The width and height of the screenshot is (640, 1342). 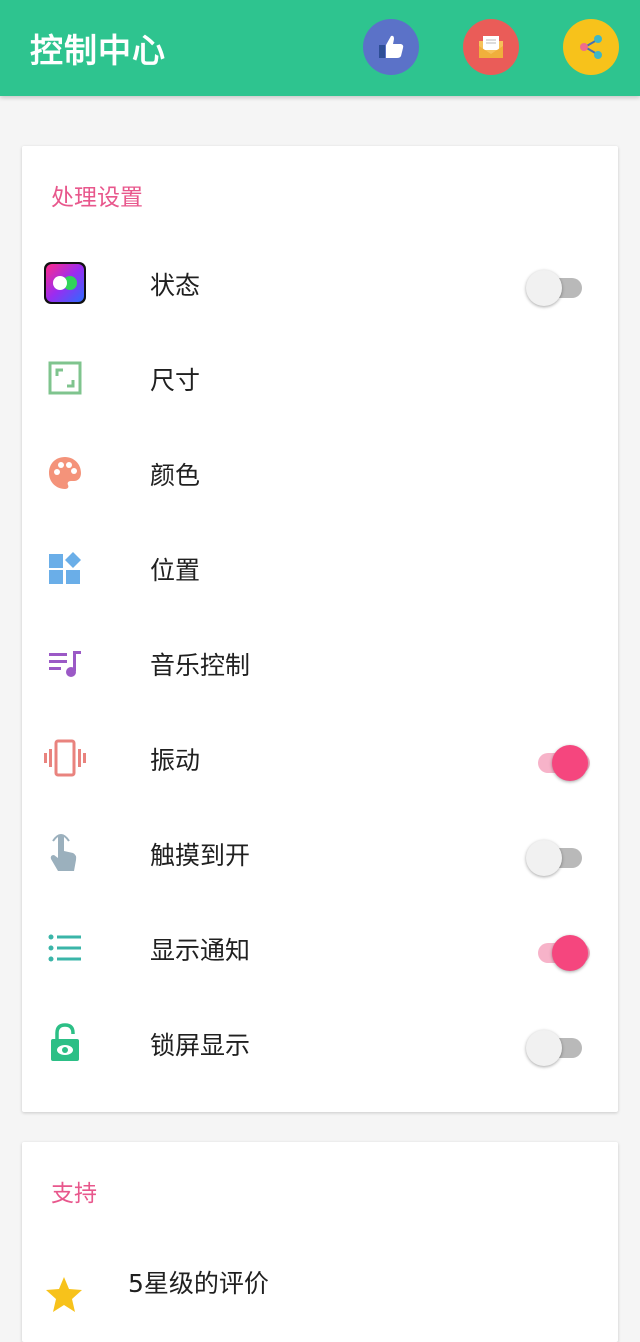 I want to click on setting-row-status: 状态, so click(x=320, y=285).